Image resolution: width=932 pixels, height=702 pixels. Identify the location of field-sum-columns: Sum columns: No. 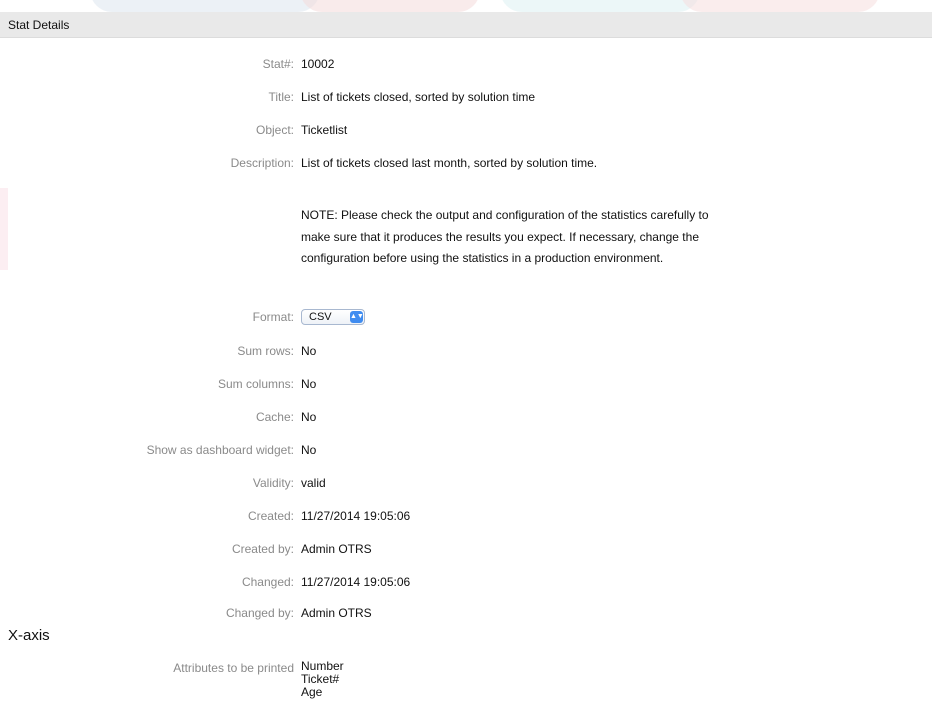
(466, 384).